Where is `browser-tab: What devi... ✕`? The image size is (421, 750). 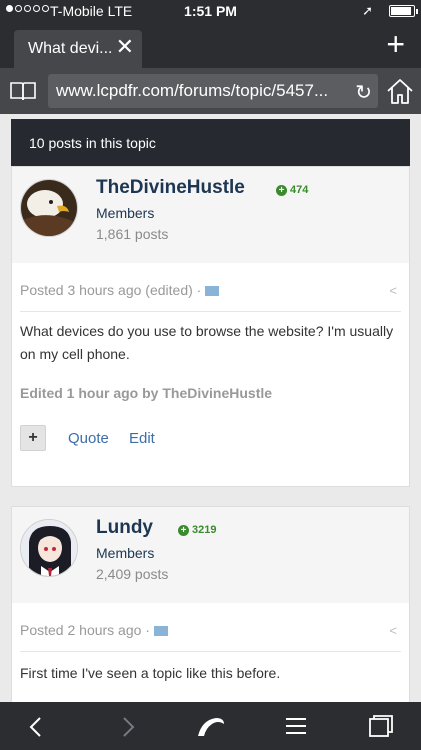
browser-tab: What devi... ✕ is located at coordinates (78, 49).